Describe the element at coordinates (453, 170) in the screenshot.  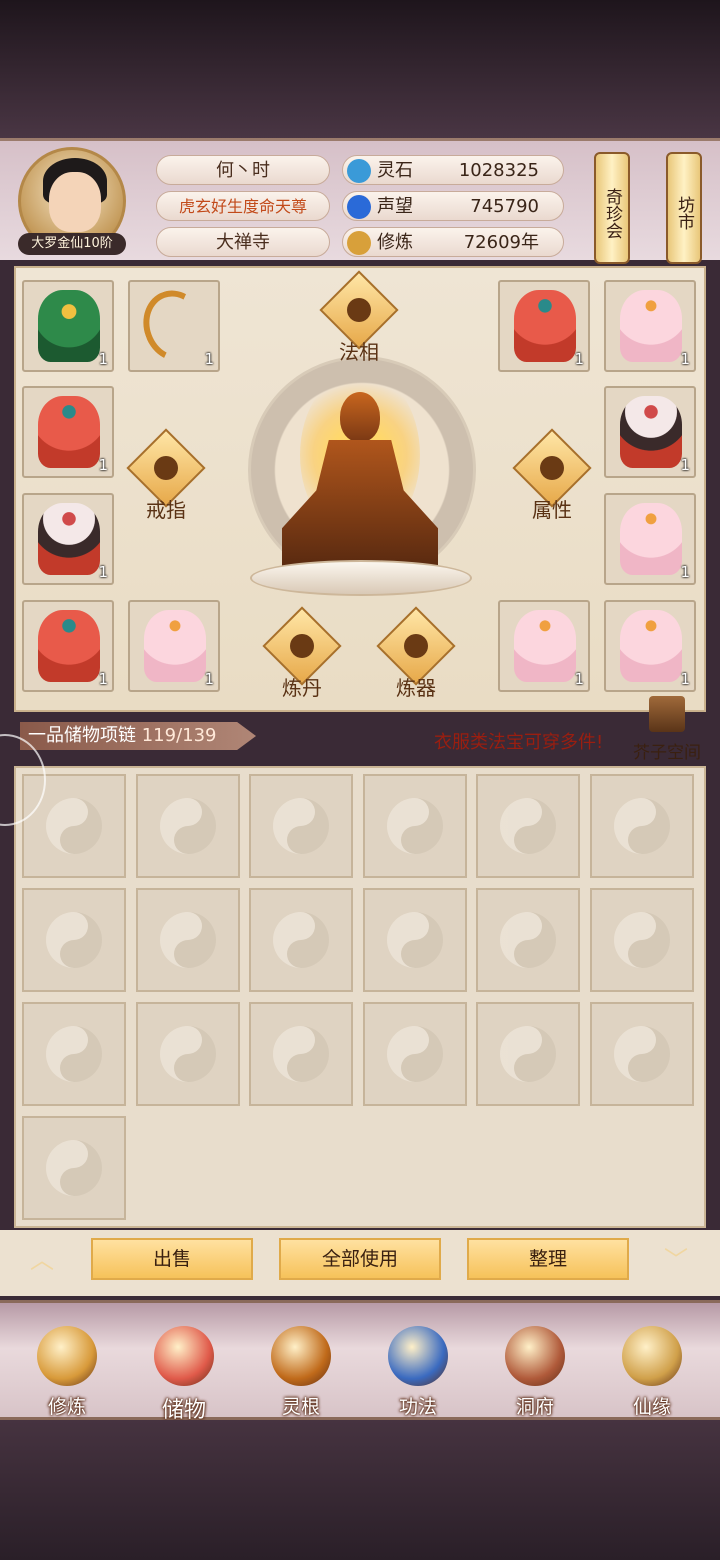
I see `stat-spirit-stone: 灵石 1028325` at that location.